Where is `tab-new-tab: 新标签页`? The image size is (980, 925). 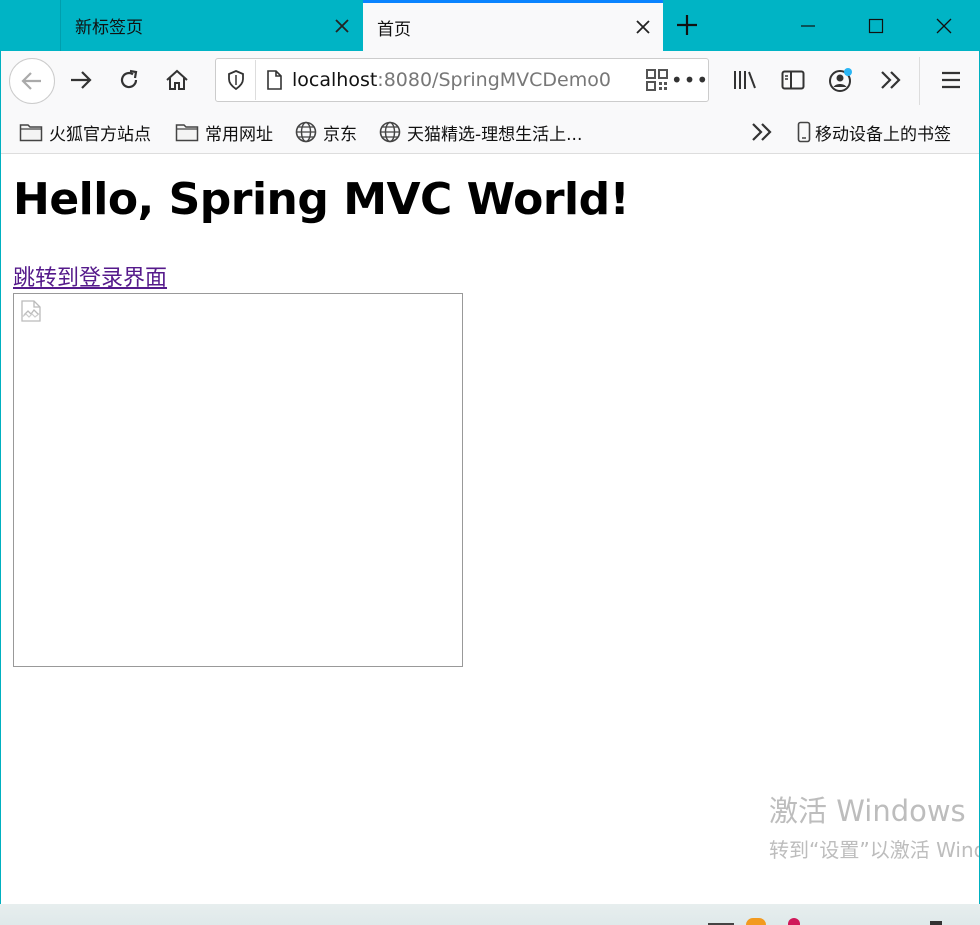 tab-new-tab: 新标签页 is located at coordinates (211, 25).